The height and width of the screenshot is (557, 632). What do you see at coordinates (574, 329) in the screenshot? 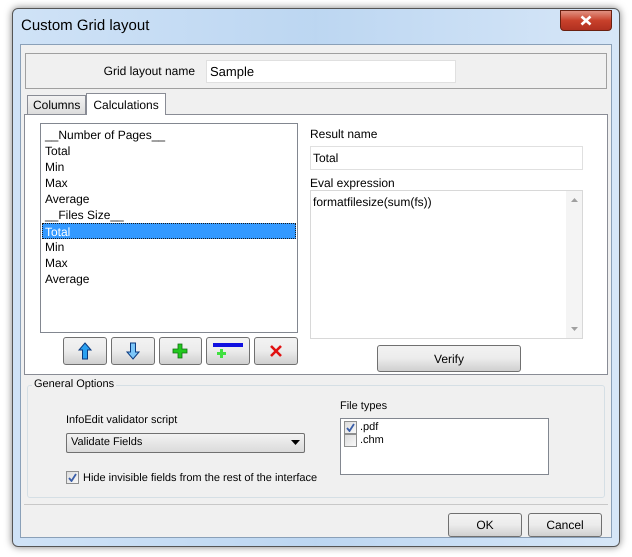
I see `scroll-down-icon` at bounding box center [574, 329].